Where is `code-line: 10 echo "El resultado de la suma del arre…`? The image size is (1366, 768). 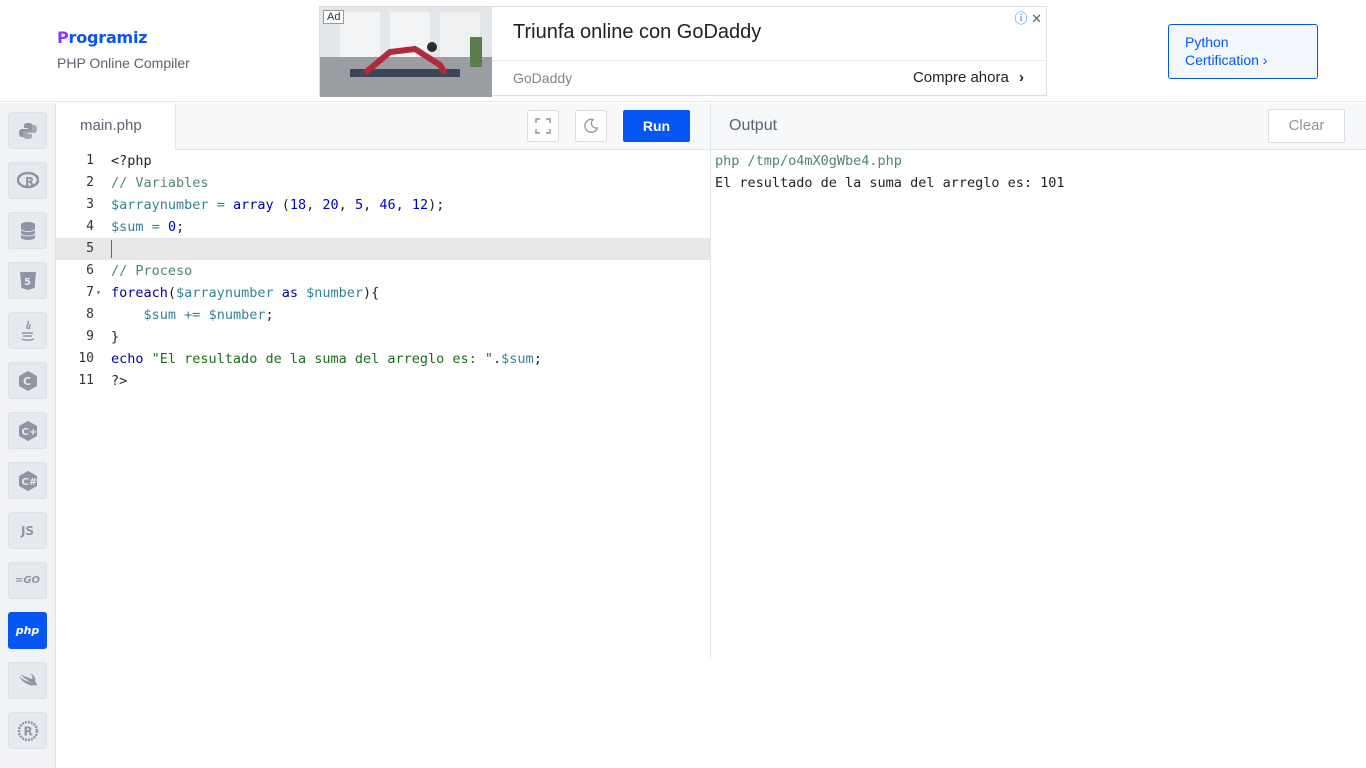 code-line: 10 echo "El resultado de la suma del arre… is located at coordinates (383, 359).